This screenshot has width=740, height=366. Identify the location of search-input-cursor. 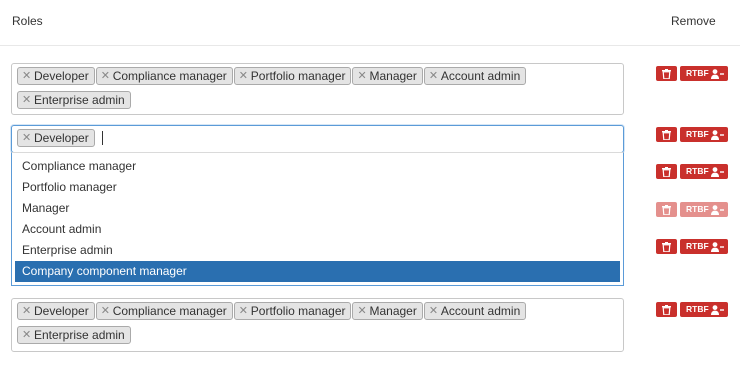
(102, 138).